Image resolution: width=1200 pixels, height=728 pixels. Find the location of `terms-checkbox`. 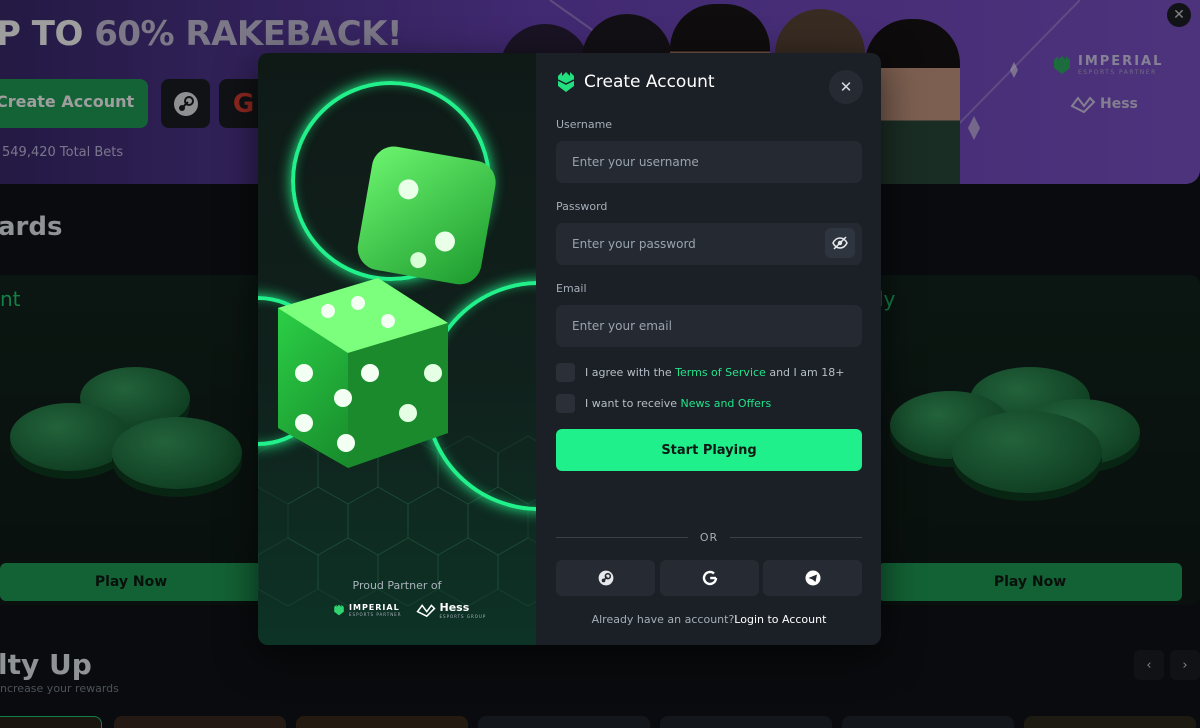

terms-checkbox is located at coordinates (565, 372).